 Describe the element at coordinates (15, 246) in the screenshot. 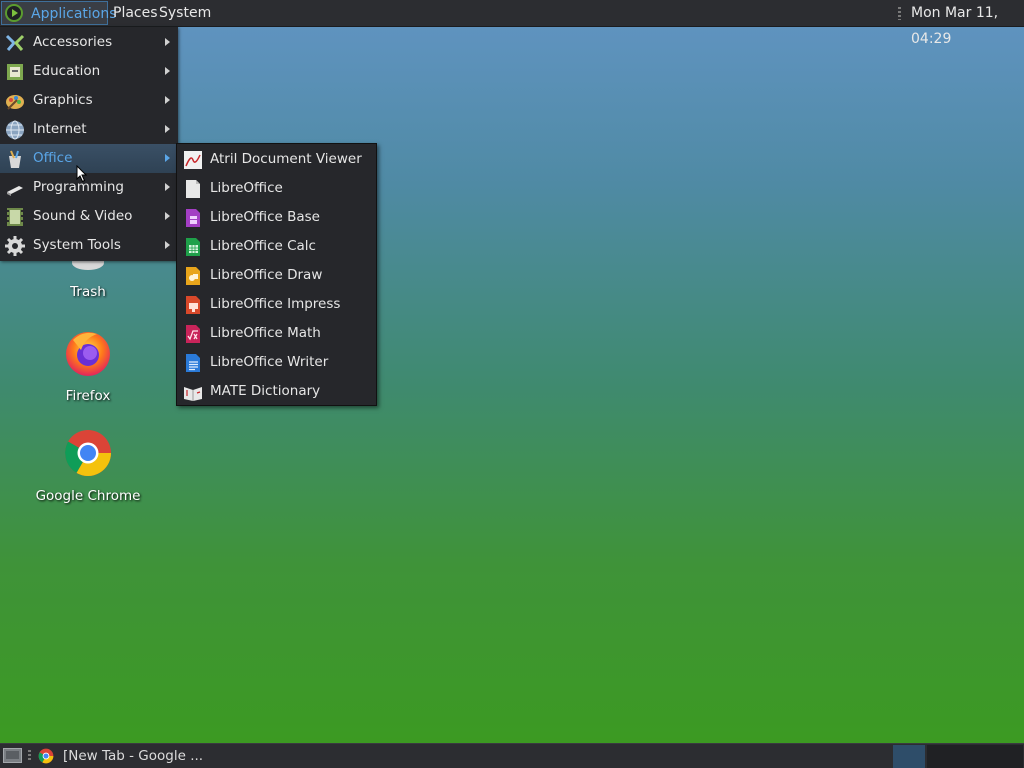

I see `system-tools-icon` at that location.